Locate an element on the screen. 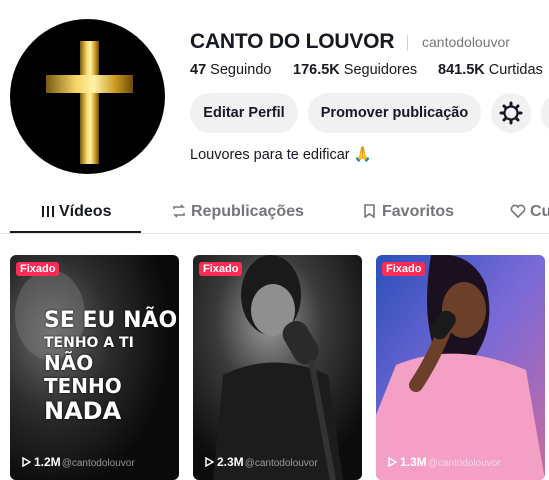  following-stat: 47 Seguindo is located at coordinates (230, 70).